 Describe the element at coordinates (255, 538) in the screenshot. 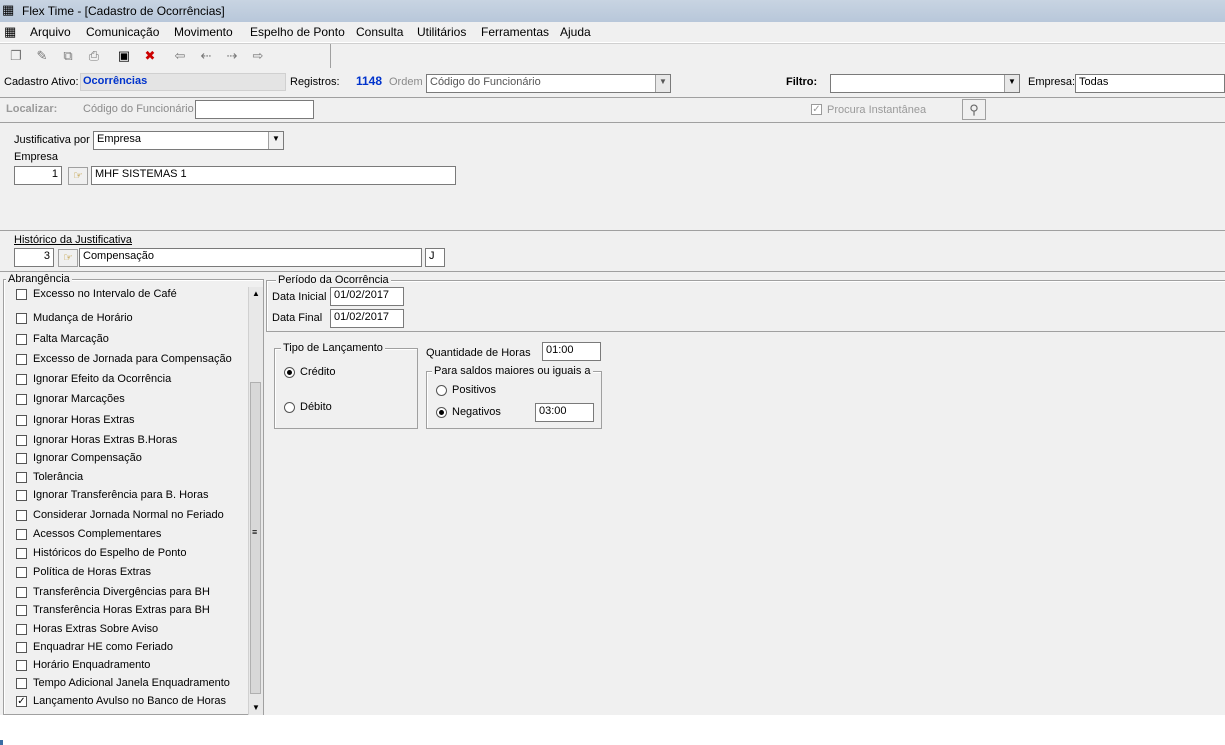

I see `scroll-thumb: ≡` at that location.